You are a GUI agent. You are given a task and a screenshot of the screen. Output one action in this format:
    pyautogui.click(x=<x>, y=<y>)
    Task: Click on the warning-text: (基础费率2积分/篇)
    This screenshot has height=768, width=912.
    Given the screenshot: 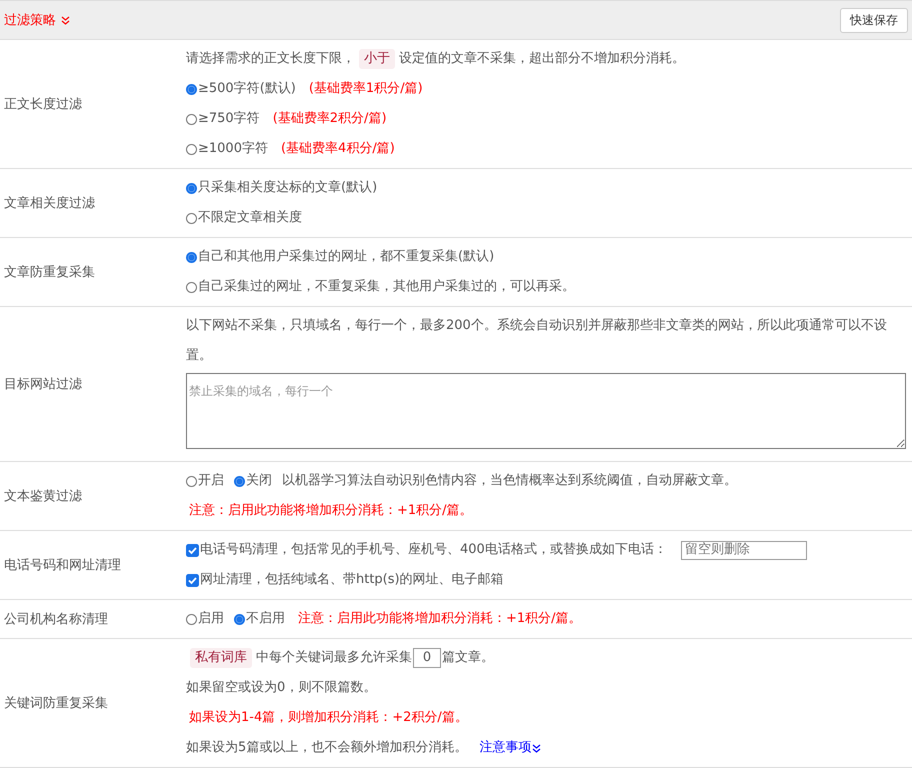 What is the action you would take?
    pyautogui.click(x=329, y=119)
    